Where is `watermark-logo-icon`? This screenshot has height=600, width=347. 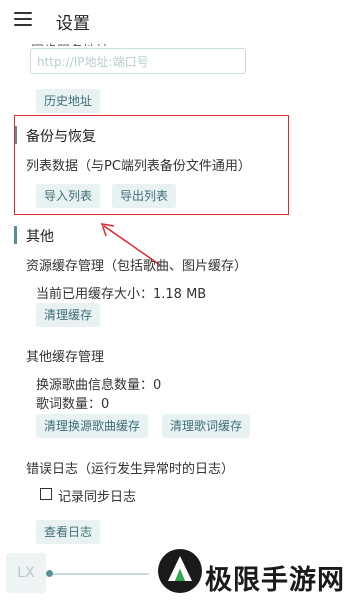
watermark-logo-icon is located at coordinates (180, 571).